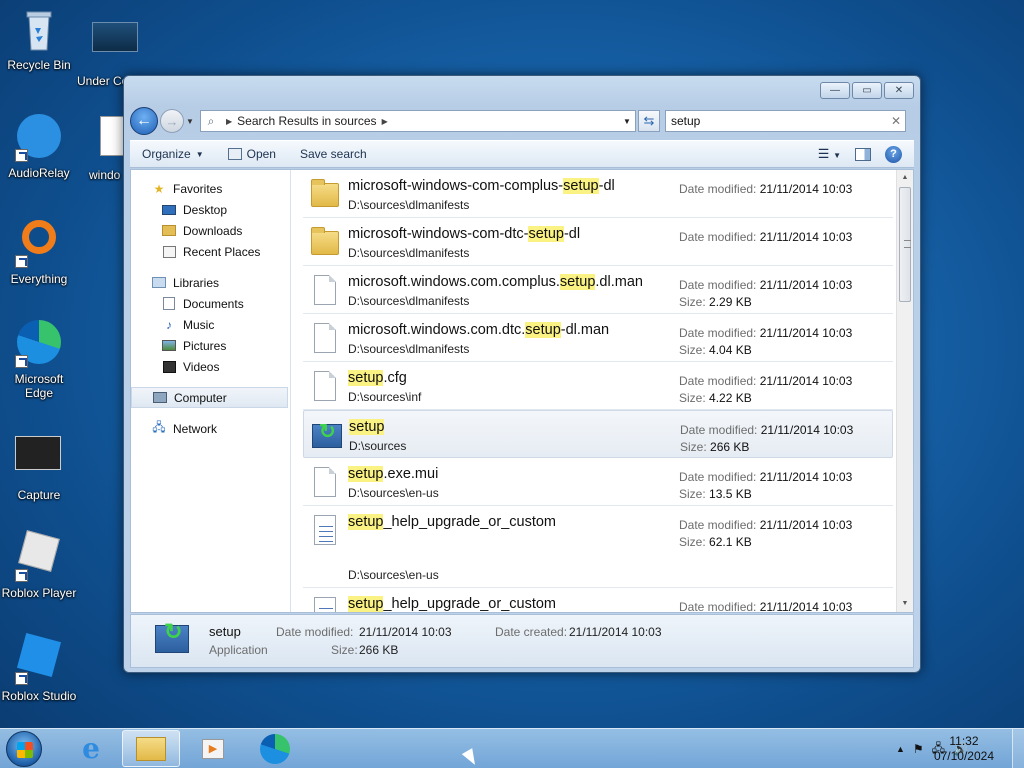 The height and width of the screenshot is (768, 1024). I want to click on windo-icon: windo, so click(103, 147).